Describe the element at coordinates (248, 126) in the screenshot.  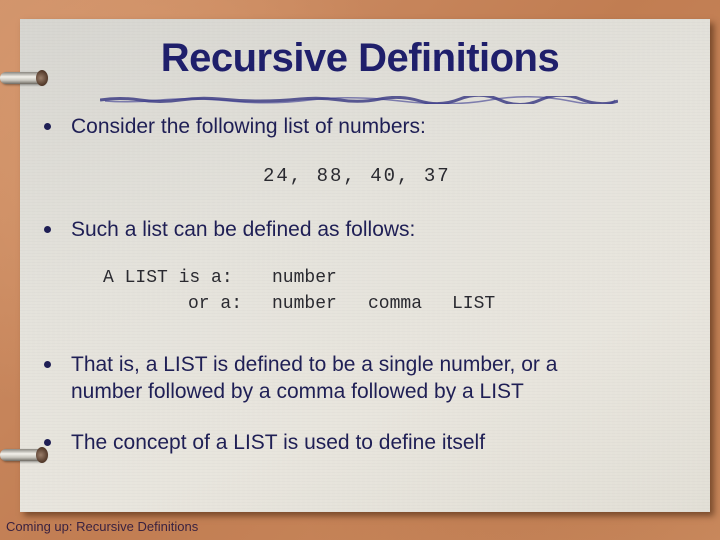
I see `bullet-text: Consider the following list of numbers:` at that location.